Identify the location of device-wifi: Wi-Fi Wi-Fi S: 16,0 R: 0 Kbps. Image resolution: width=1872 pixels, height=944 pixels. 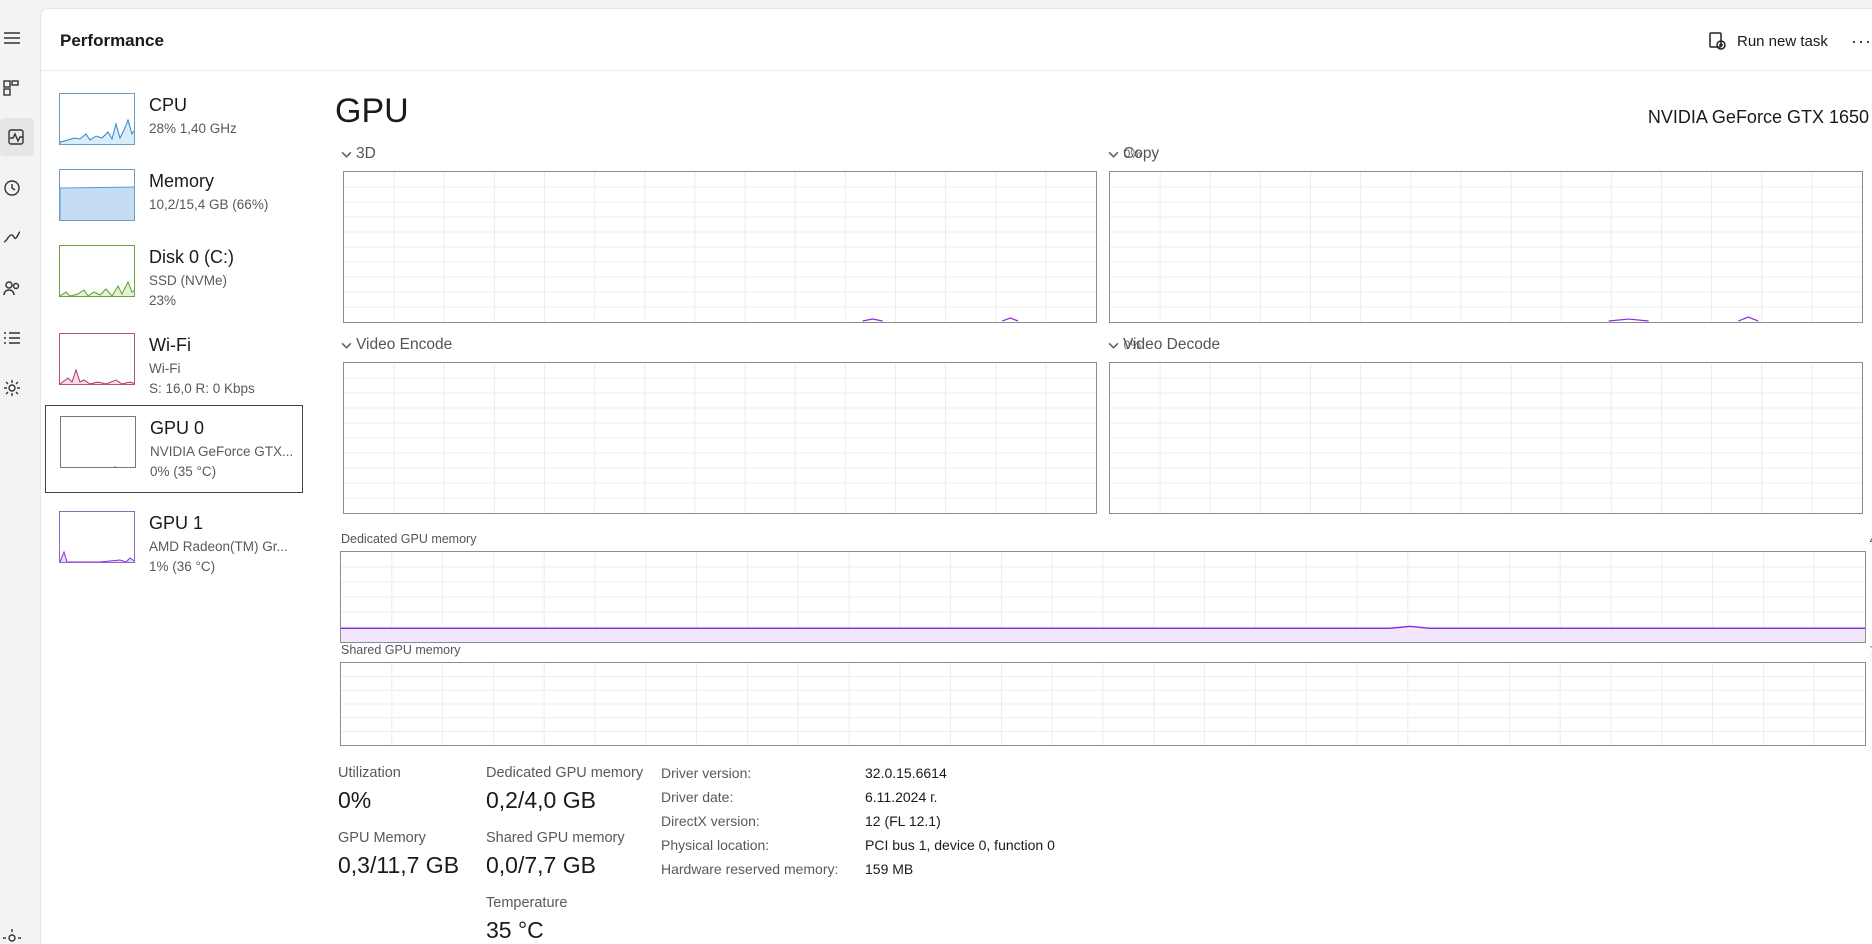
(174, 364).